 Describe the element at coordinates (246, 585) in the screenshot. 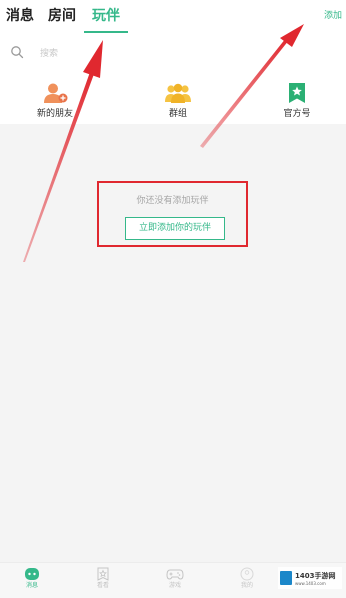

I see `nav-profile-label: 我的` at that location.